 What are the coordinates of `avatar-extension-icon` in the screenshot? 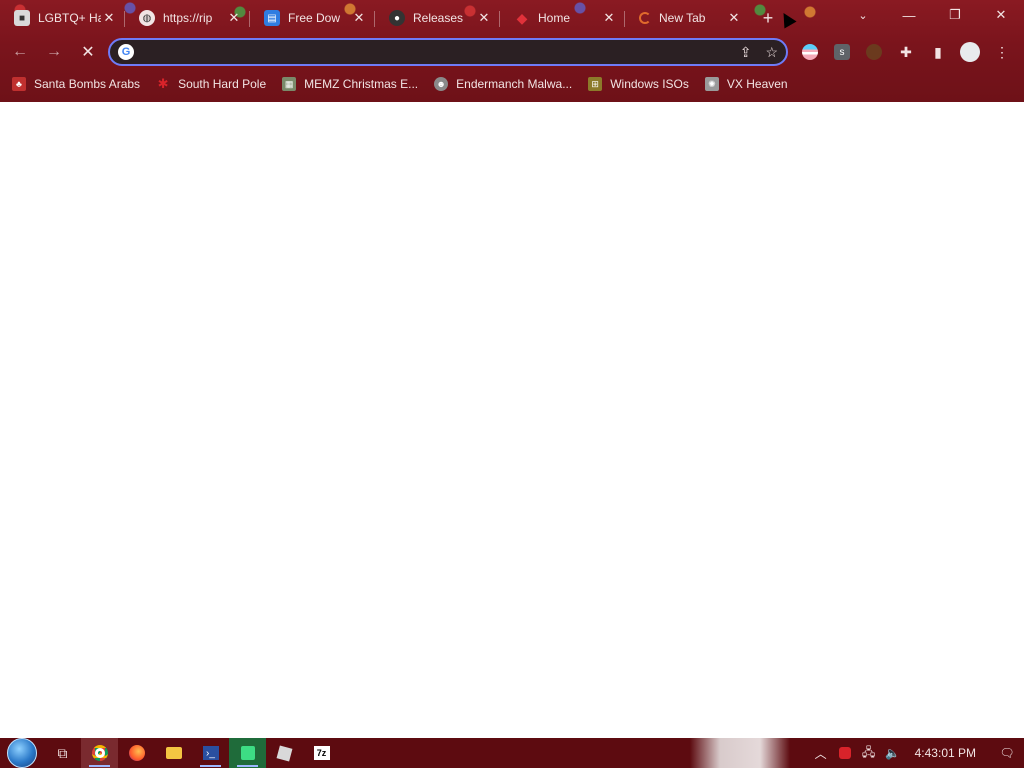 It's located at (874, 52).